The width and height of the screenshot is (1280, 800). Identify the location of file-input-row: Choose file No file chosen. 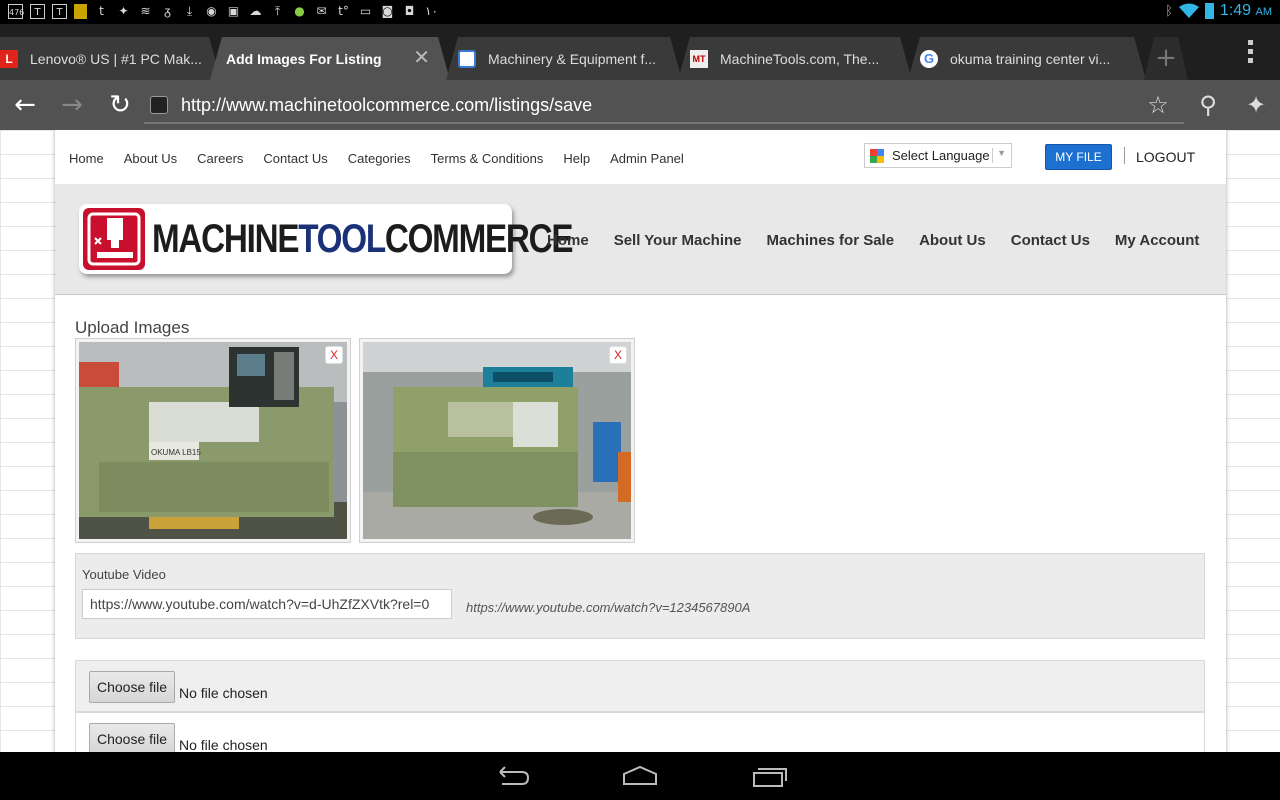
(640, 732).